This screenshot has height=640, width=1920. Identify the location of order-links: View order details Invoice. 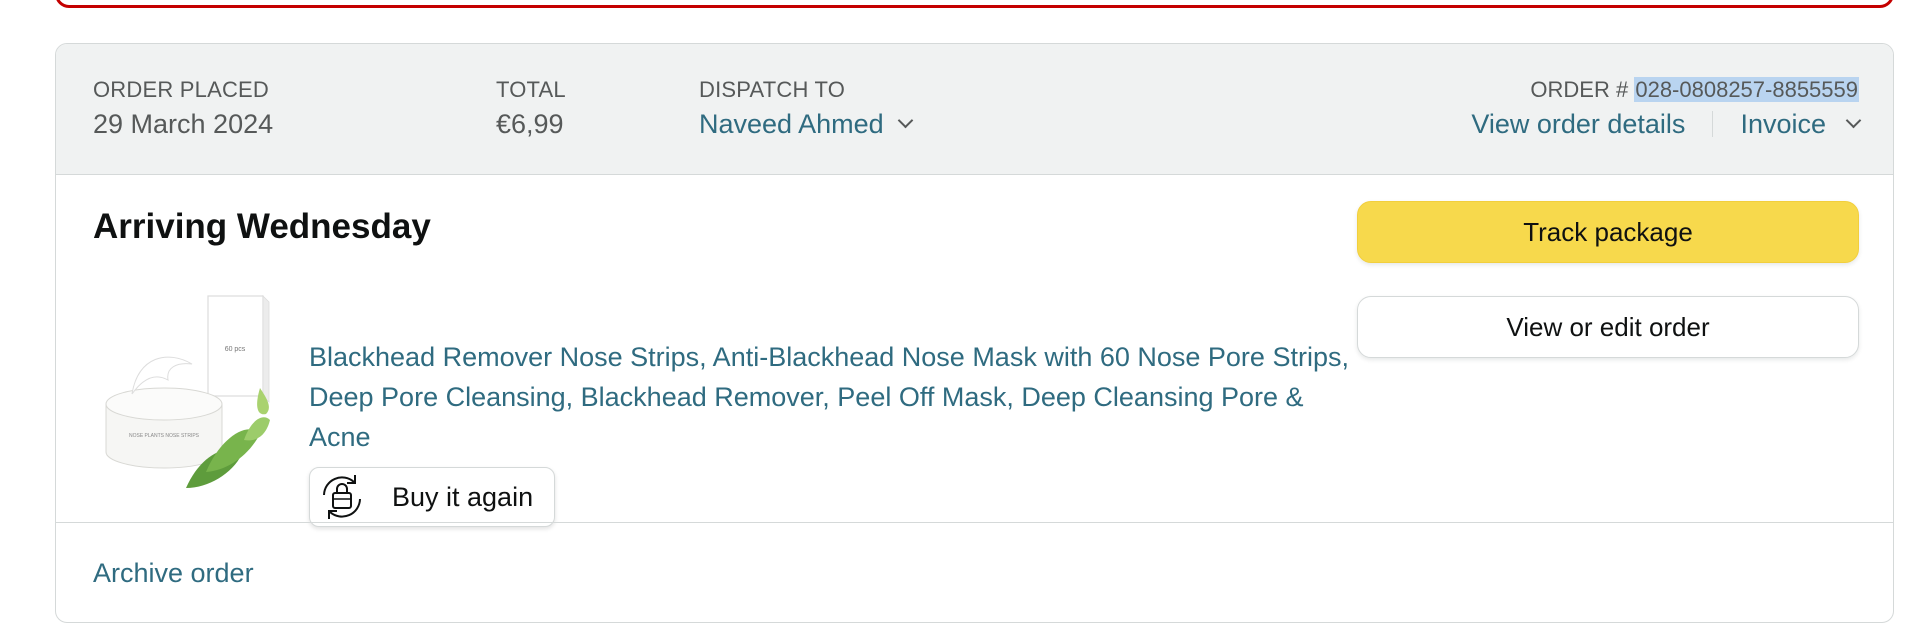
(1666, 124).